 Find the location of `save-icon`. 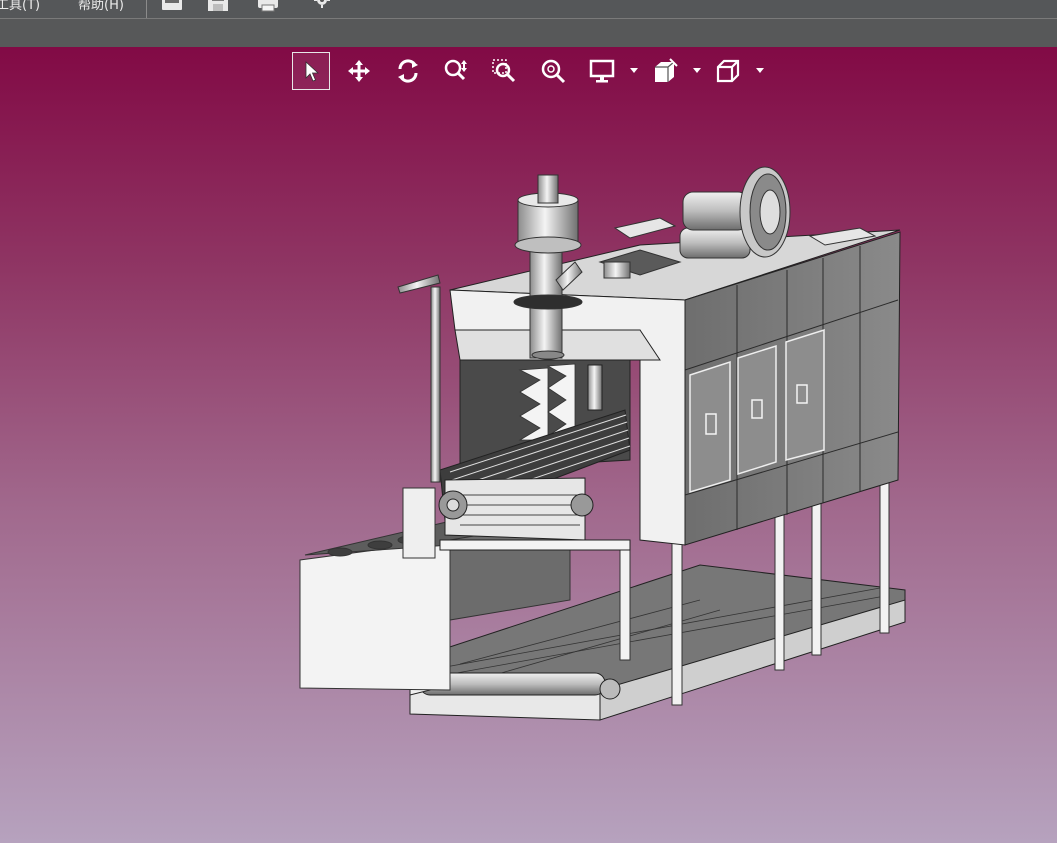

save-icon is located at coordinates (219, 5).